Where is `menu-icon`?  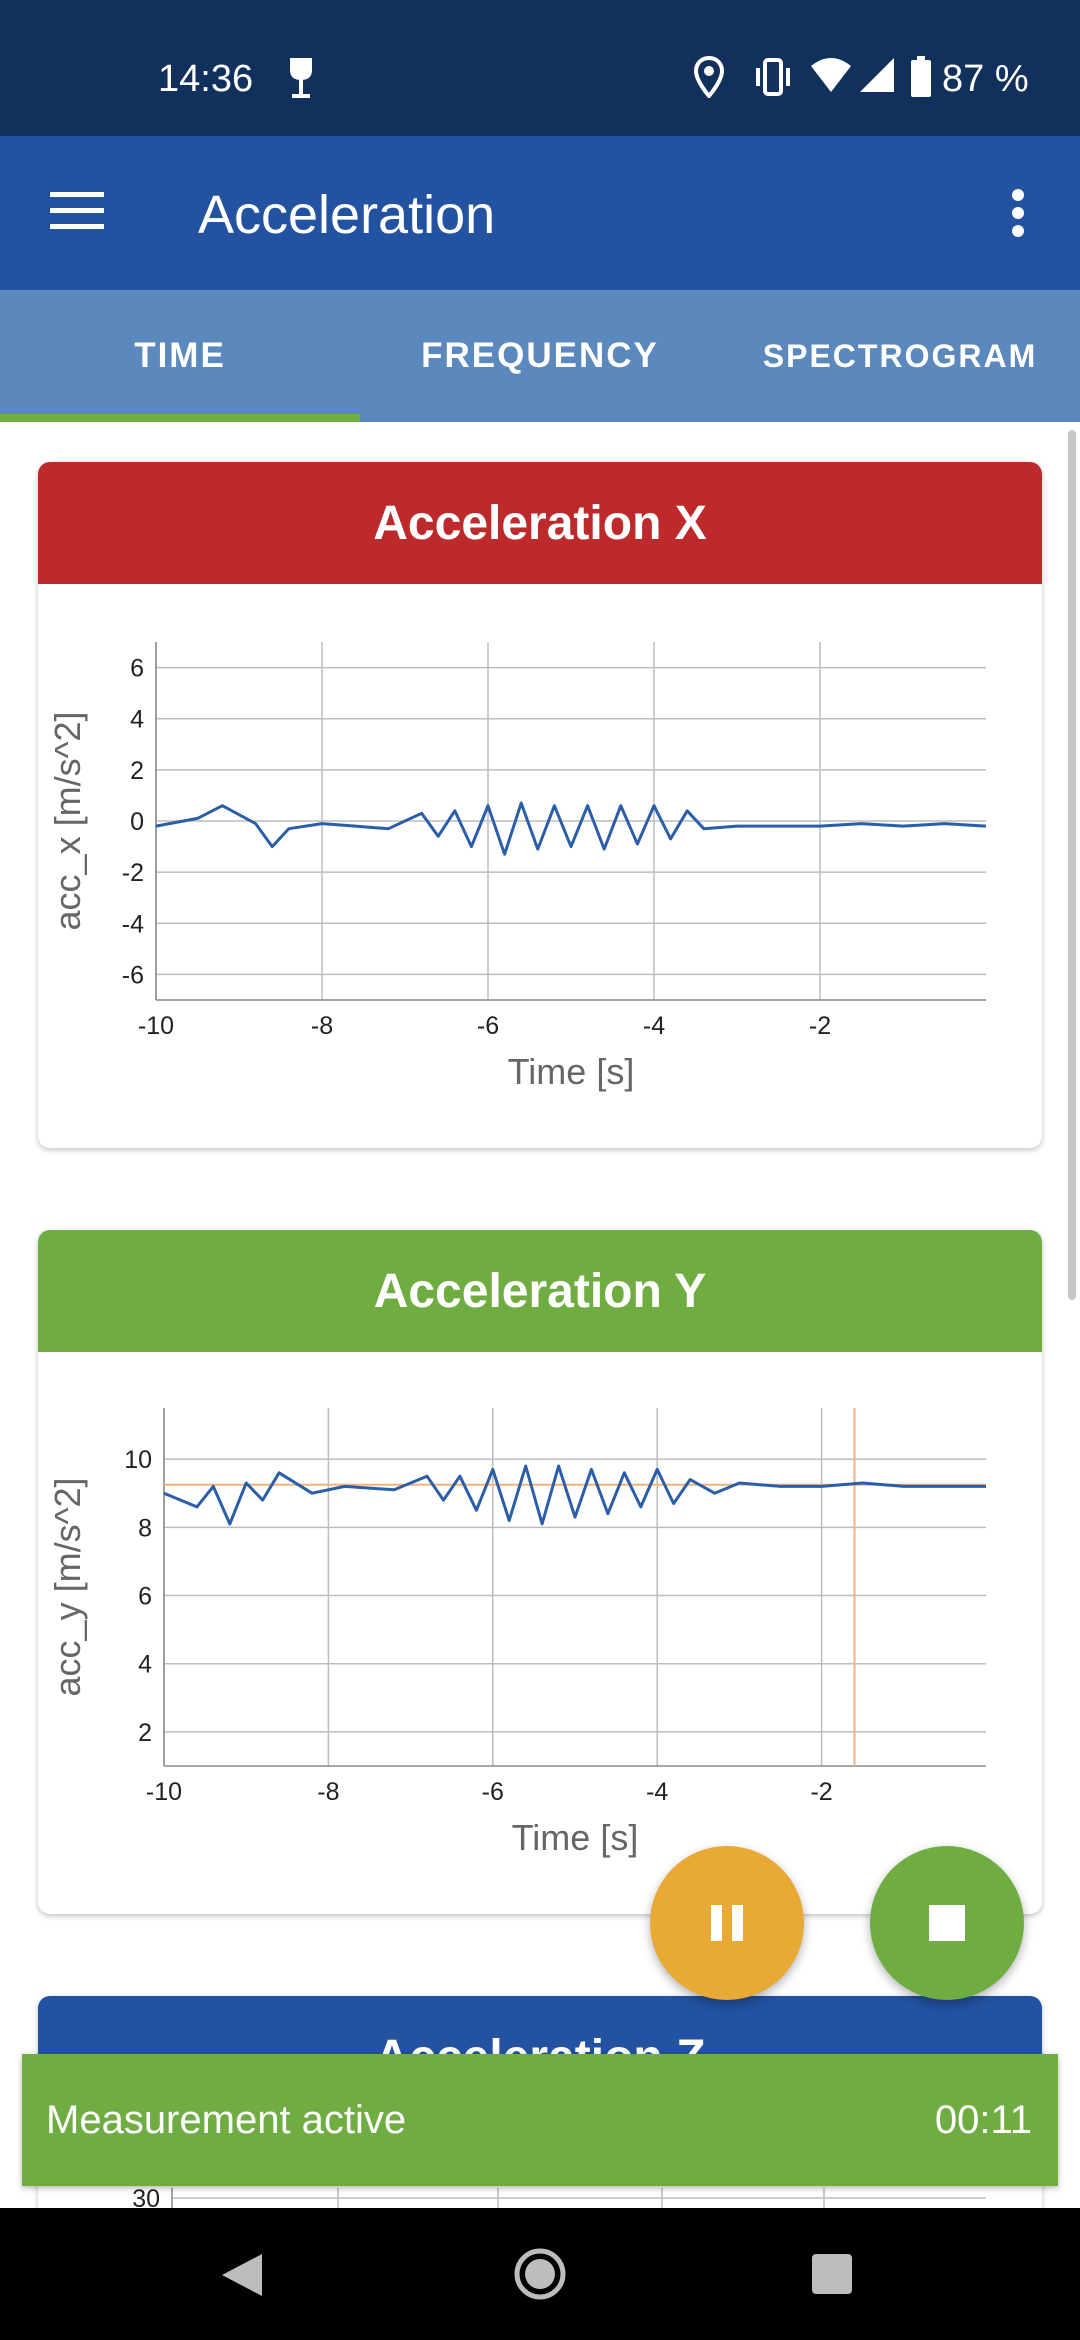
menu-icon is located at coordinates (77, 211).